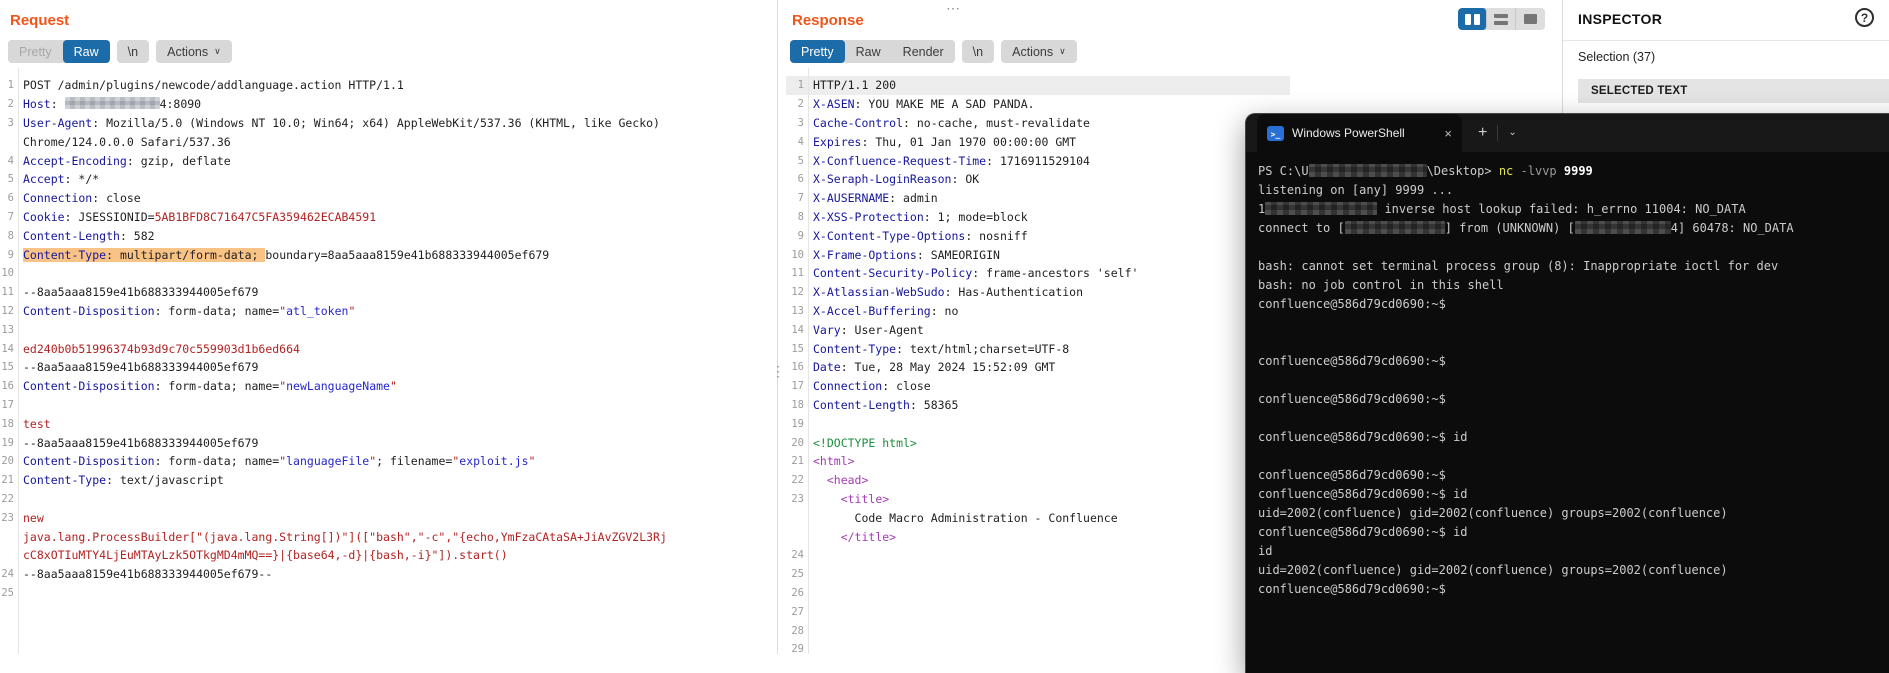 The height and width of the screenshot is (673, 1889). What do you see at coordinates (1620, 19) in the screenshot?
I see `inspector-title: INSPECTOR` at bounding box center [1620, 19].